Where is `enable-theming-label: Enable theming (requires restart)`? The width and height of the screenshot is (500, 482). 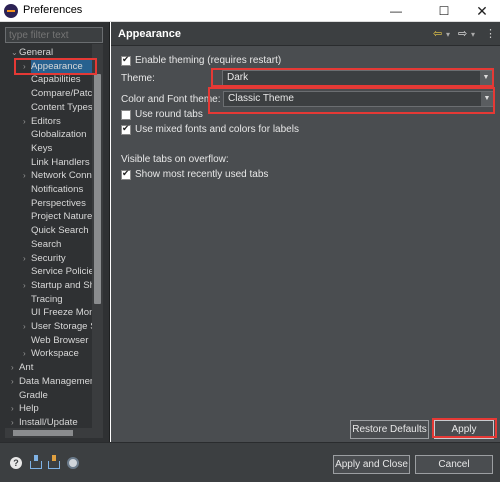
enable-theming-label: Enable theming (requires restart) is located at coordinates (208, 60).